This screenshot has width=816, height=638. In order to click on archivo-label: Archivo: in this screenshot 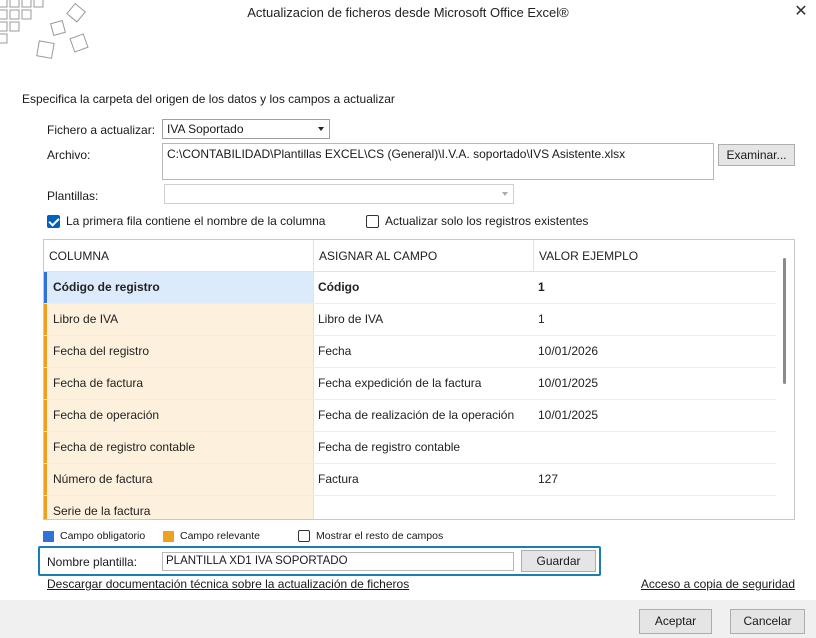, I will do `click(69, 155)`.